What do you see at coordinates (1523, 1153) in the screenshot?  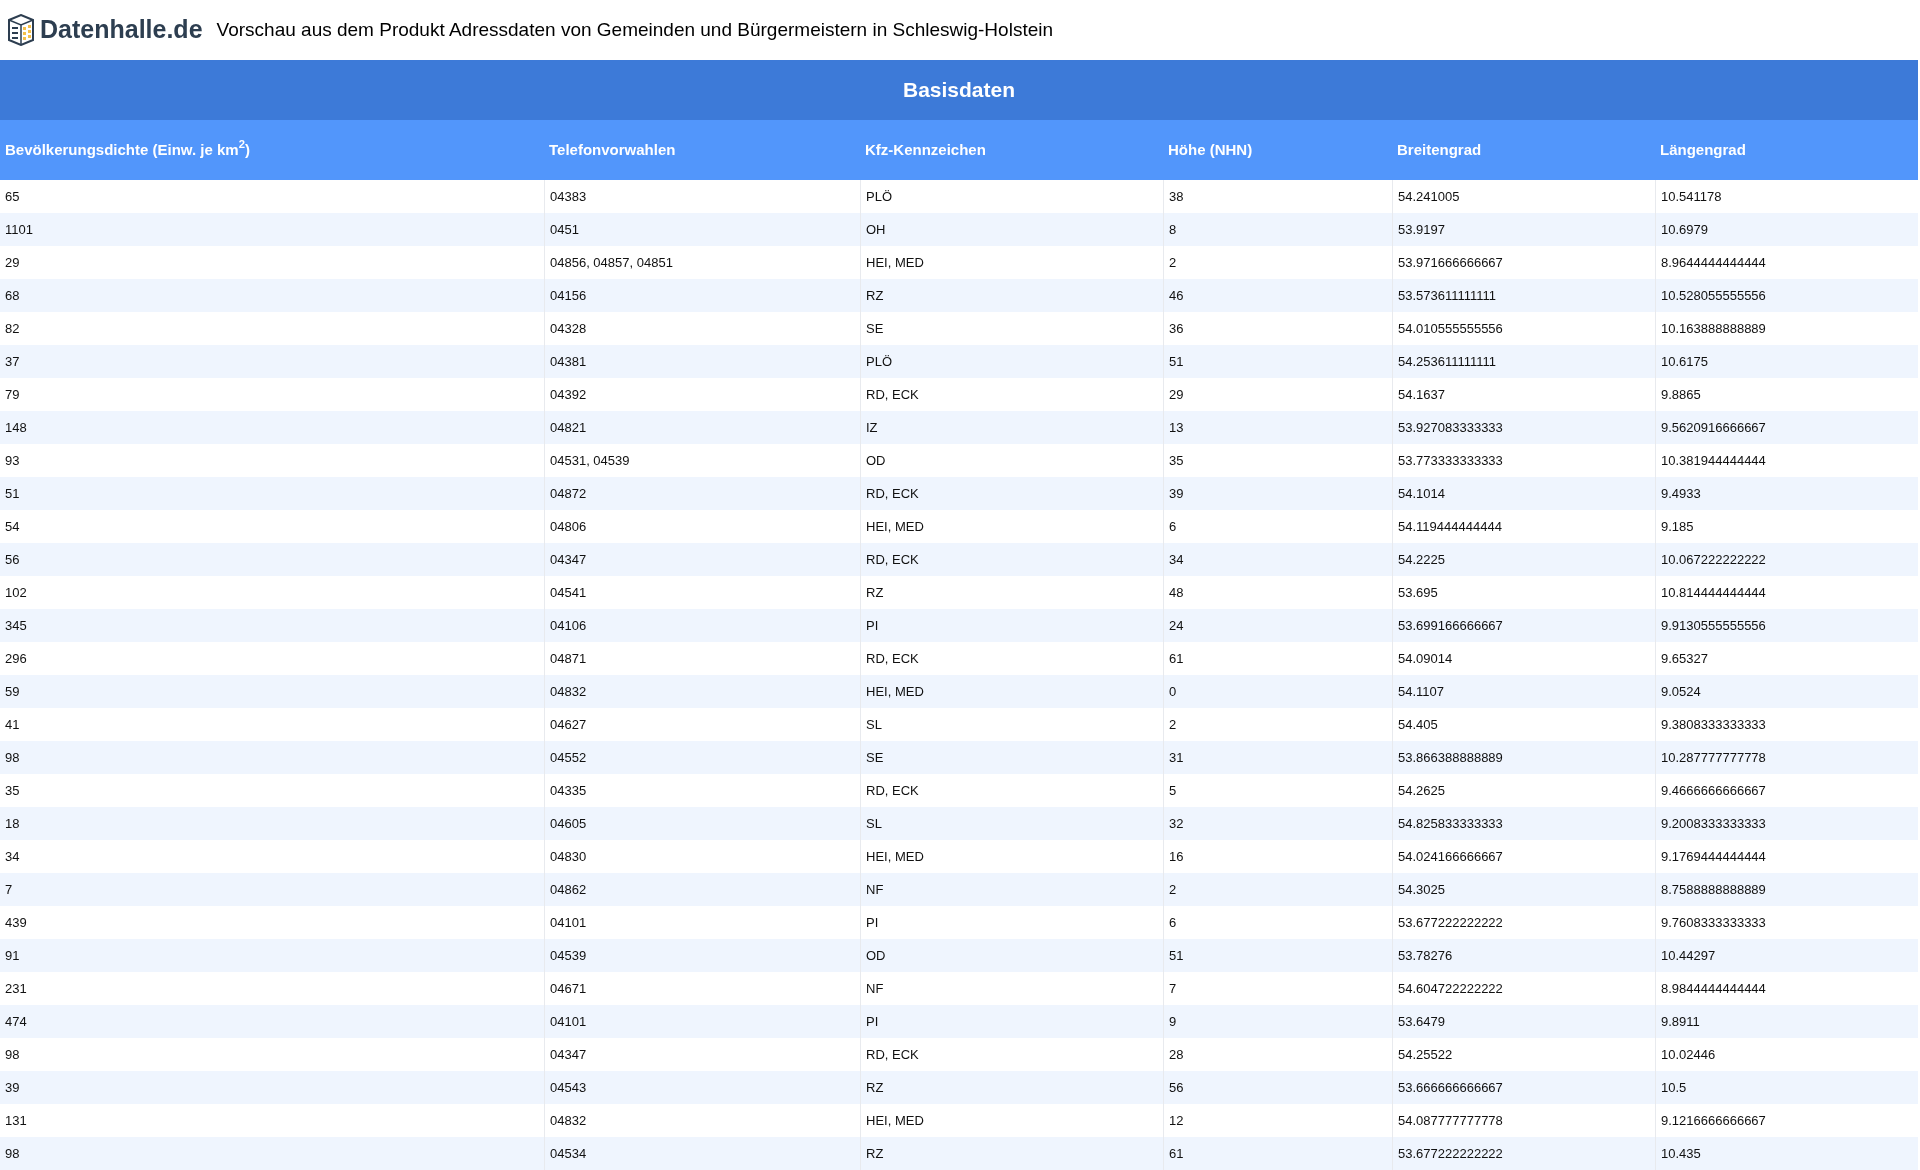 I see `table-cell: 53.677222222222` at bounding box center [1523, 1153].